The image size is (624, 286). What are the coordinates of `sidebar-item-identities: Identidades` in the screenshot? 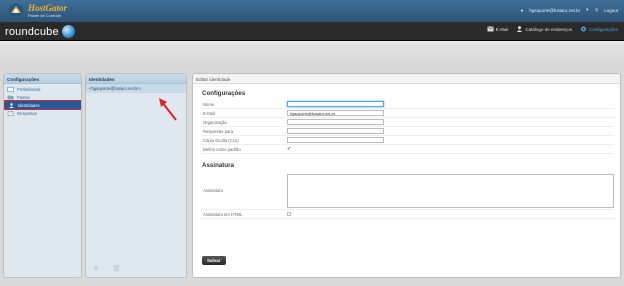 It's located at (42, 105).